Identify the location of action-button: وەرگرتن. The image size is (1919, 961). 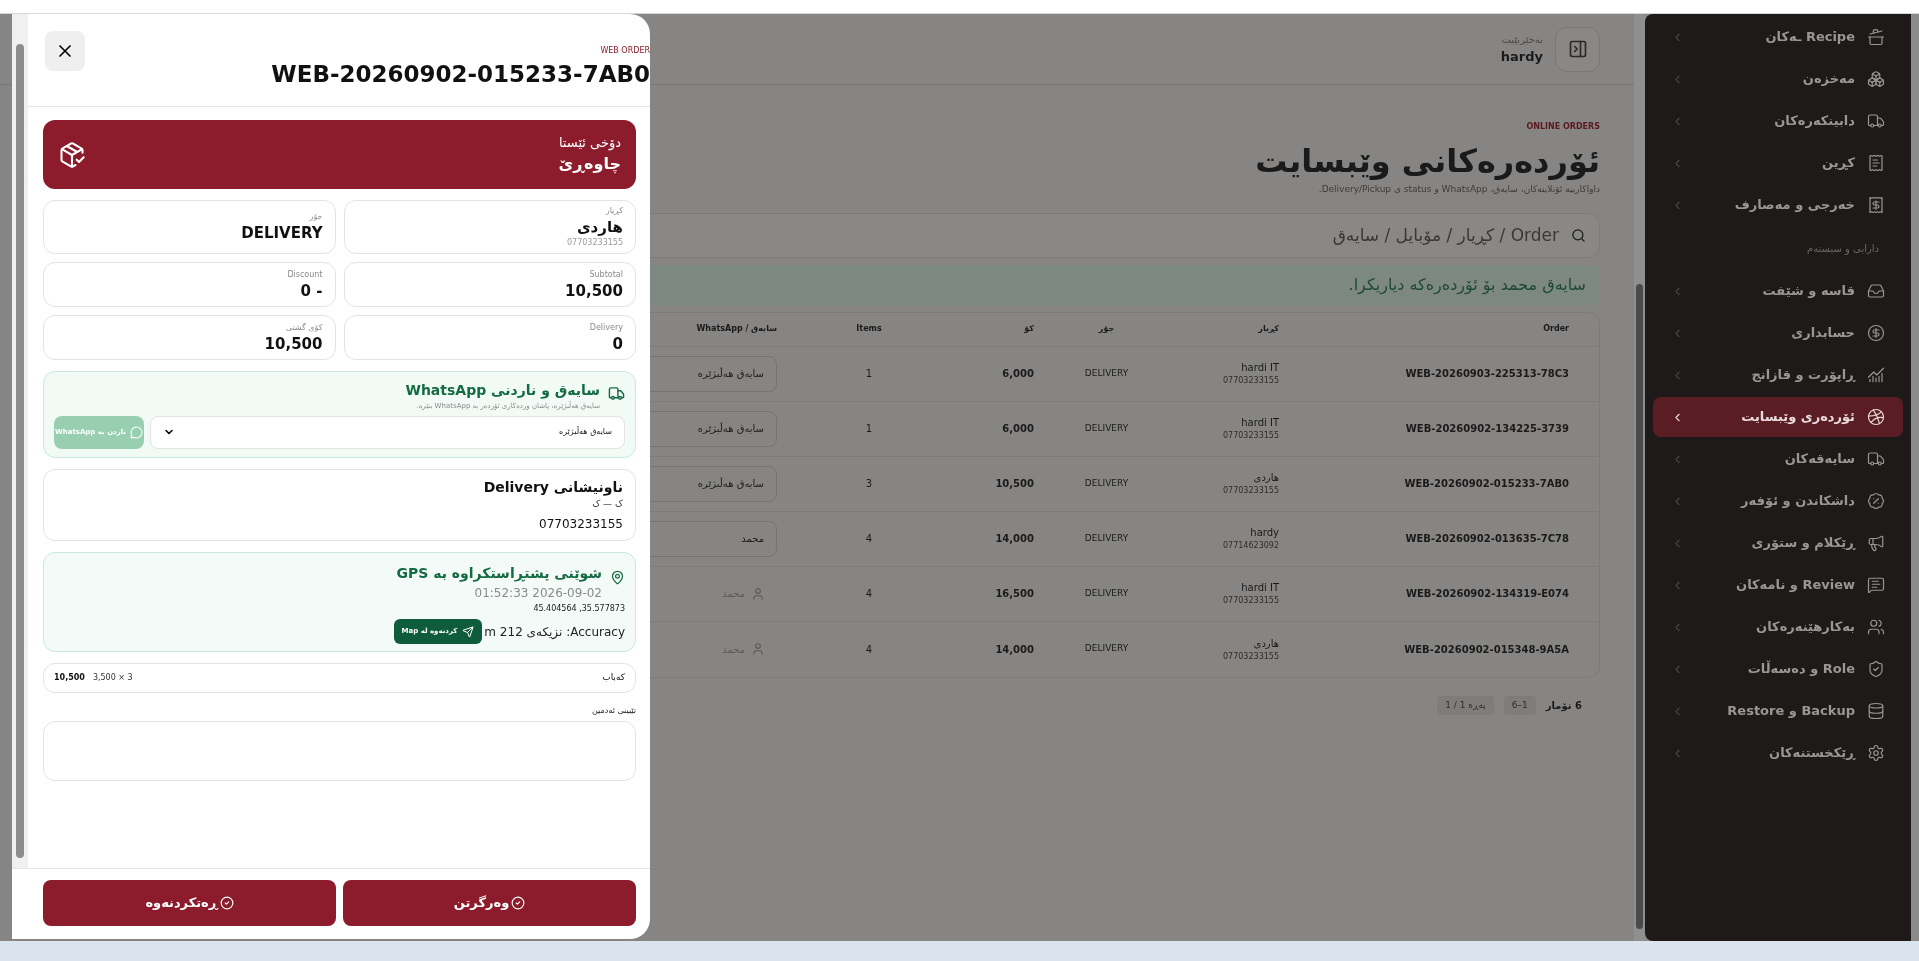
(489, 903).